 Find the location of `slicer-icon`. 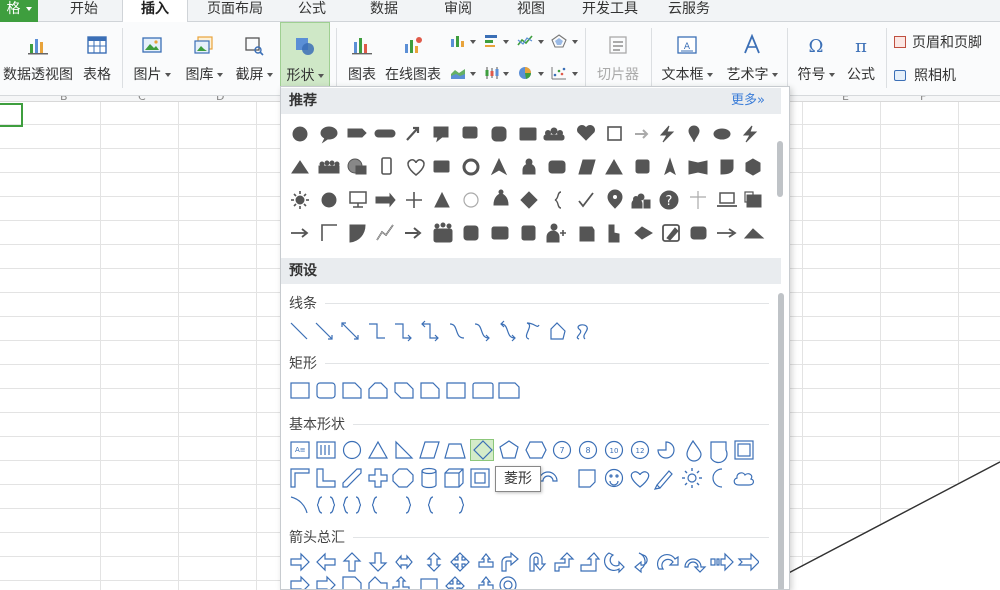

slicer-icon is located at coordinates (618, 45).